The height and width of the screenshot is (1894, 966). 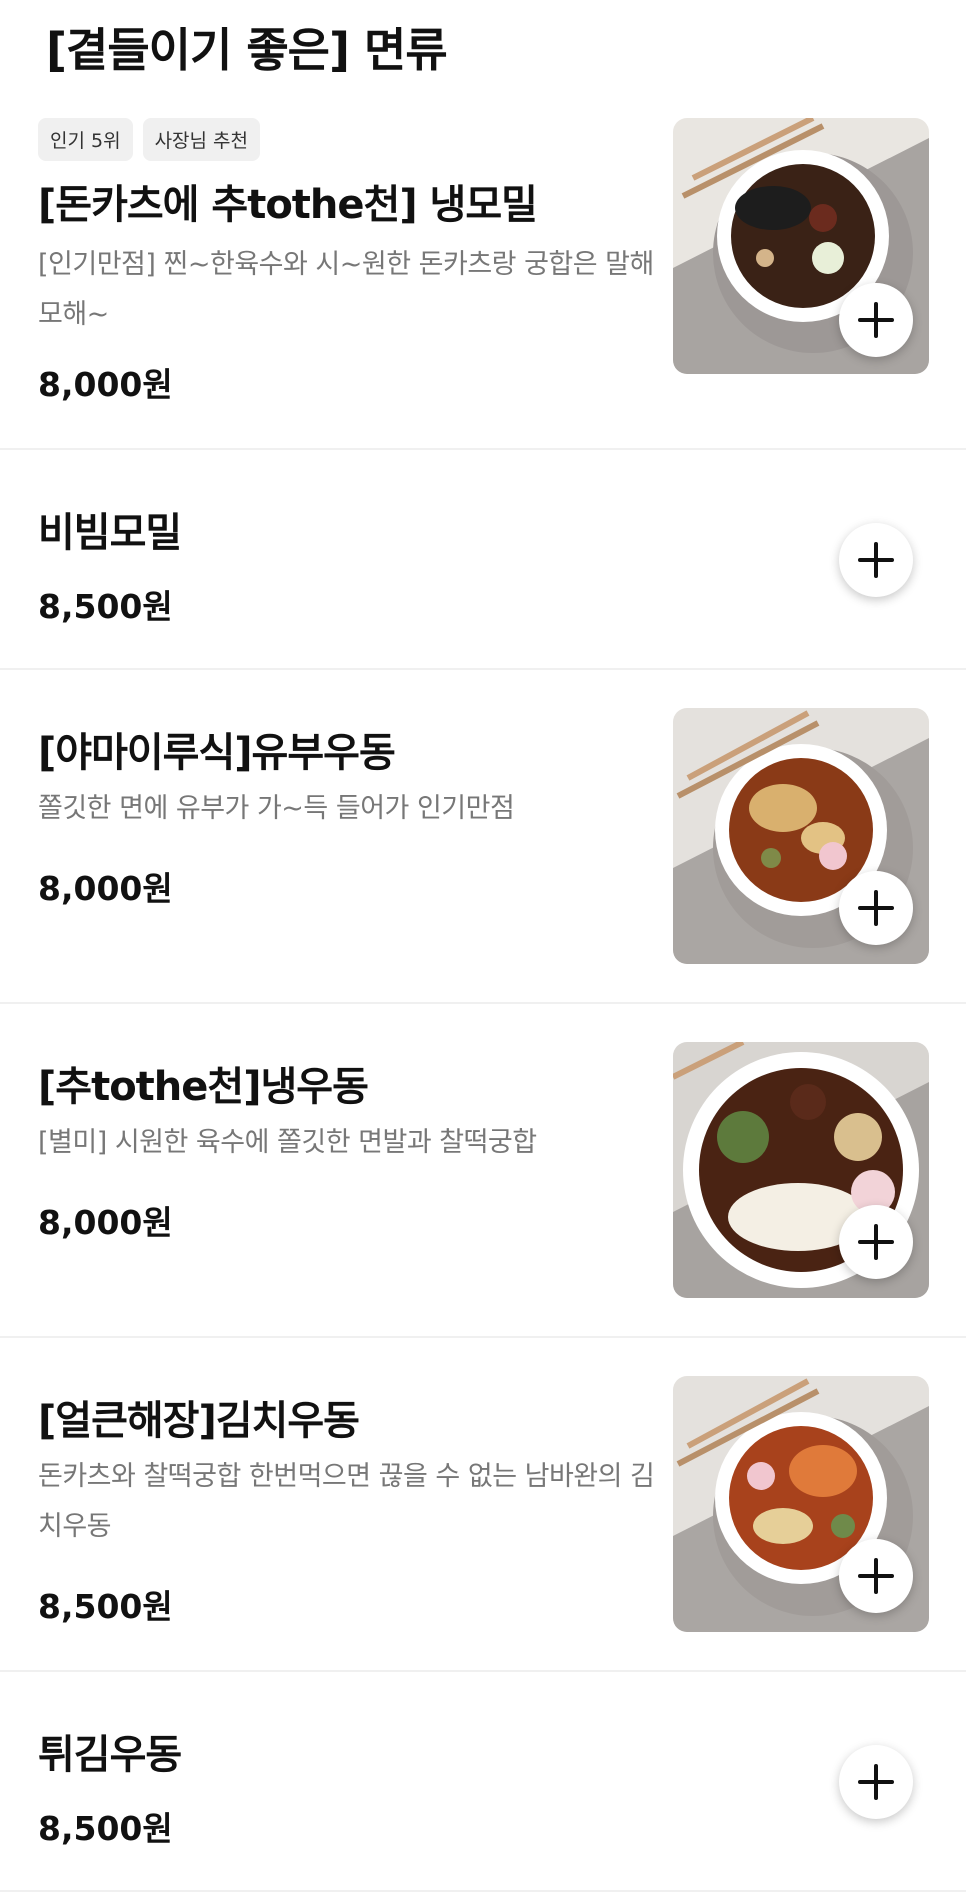 What do you see at coordinates (346, 1501) in the screenshot?
I see `menu-item-description: 돈카츠와 찰떡궁합 한번먹으면 끊을 수 없는 남바완의 김치우동` at bounding box center [346, 1501].